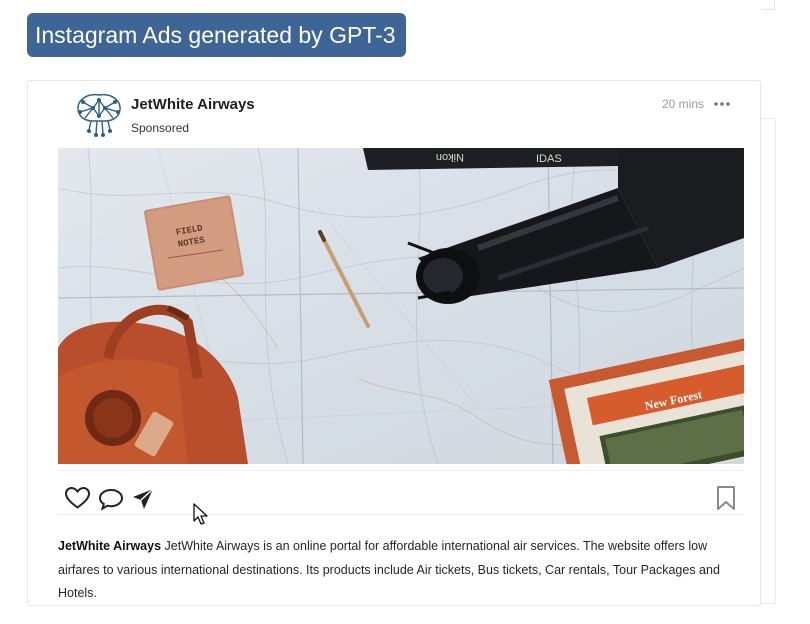 The image size is (810, 624). What do you see at coordinates (549, 159) in the screenshot?
I see `strap-text-2: IDAS` at bounding box center [549, 159].